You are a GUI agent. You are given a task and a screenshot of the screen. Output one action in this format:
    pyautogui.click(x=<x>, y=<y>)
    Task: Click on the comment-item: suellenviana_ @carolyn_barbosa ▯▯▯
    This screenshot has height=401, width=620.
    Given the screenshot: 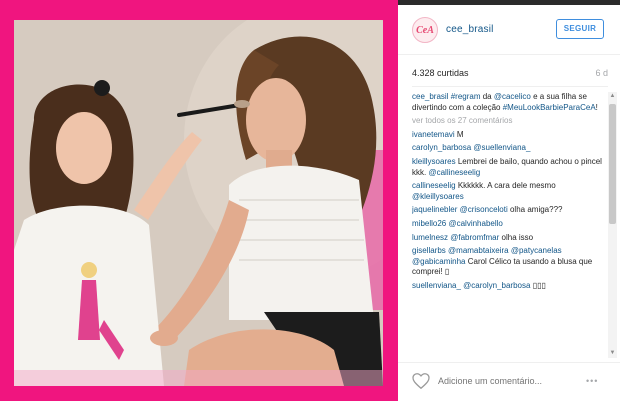 What is the action you would take?
    pyautogui.click(x=508, y=286)
    